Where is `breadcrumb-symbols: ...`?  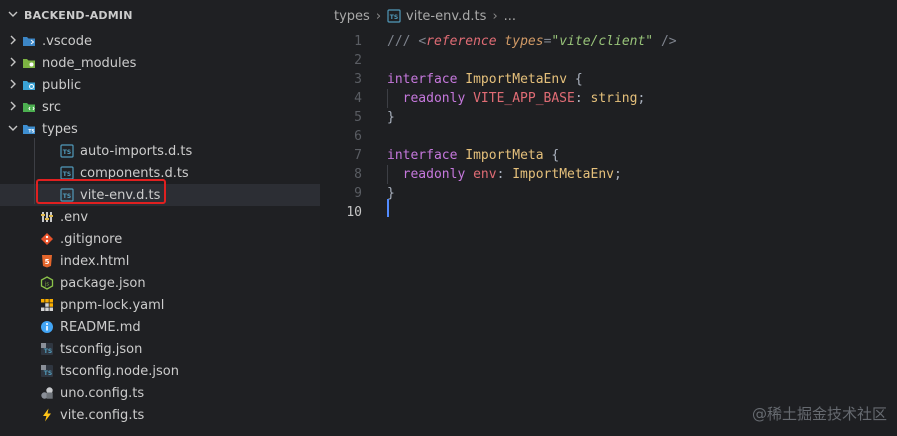 breadcrumb-symbols: ... is located at coordinates (510, 16).